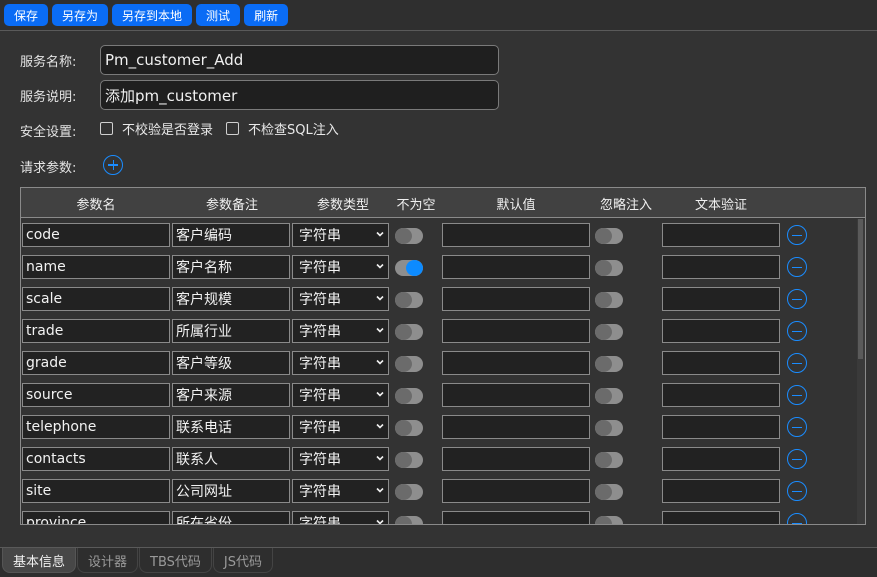 Image resolution: width=877 pixels, height=577 pixels. What do you see at coordinates (231, 363) in the screenshot?
I see `param-note-input: 客户等级` at bounding box center [231, 363].